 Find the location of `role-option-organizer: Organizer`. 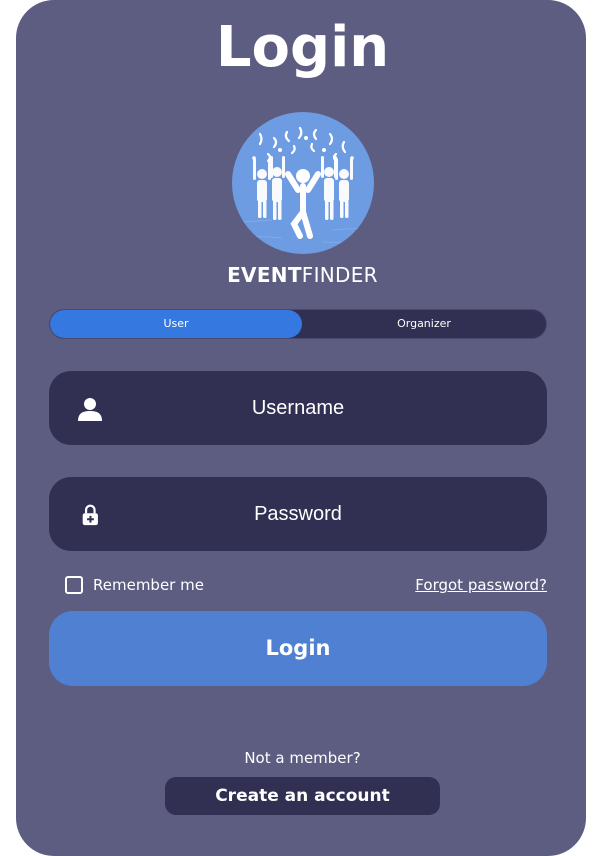

role-option-organizer: Organizer is located at coordinates (424, 324).